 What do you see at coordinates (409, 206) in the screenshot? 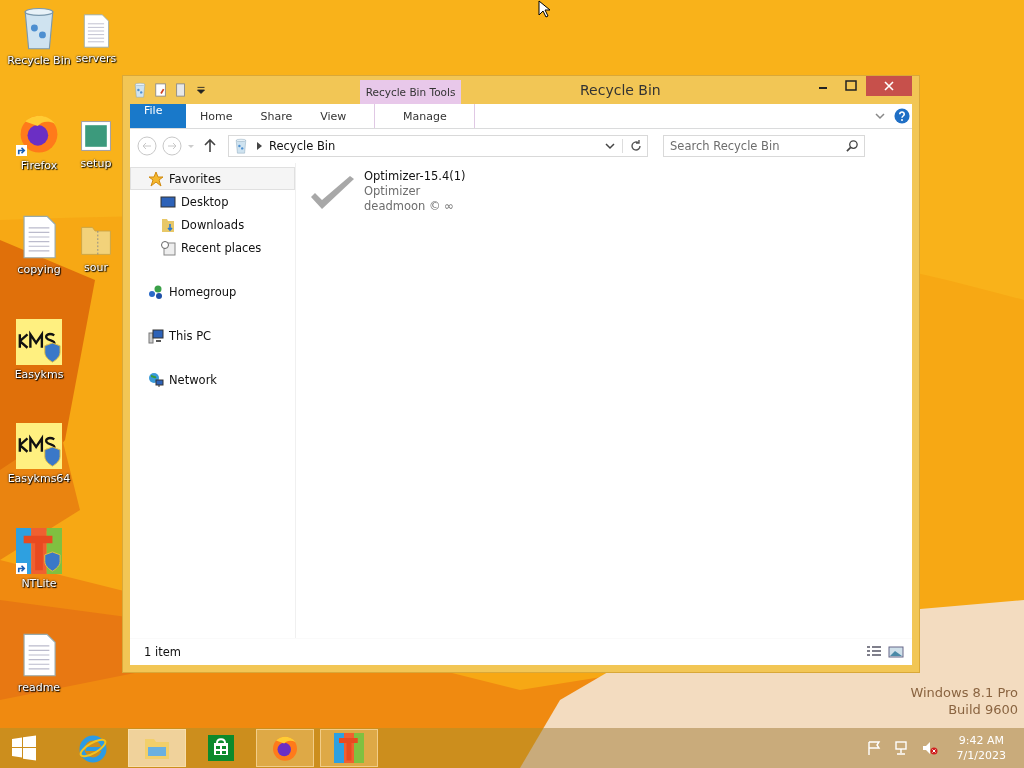
I see `file-author: deadmoon © ∞` at bounding box center [409, 206].